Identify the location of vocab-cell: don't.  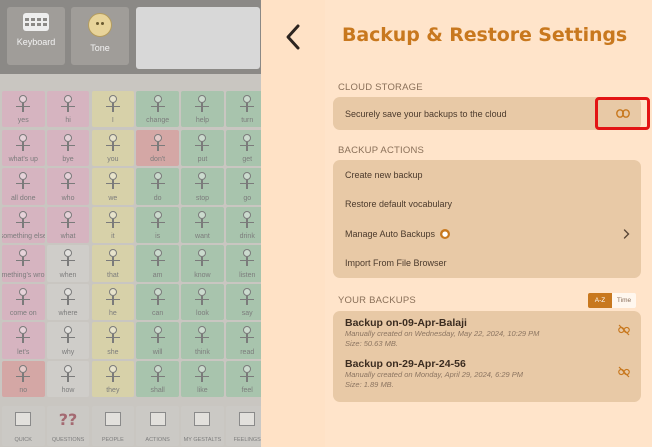
(157, 147).